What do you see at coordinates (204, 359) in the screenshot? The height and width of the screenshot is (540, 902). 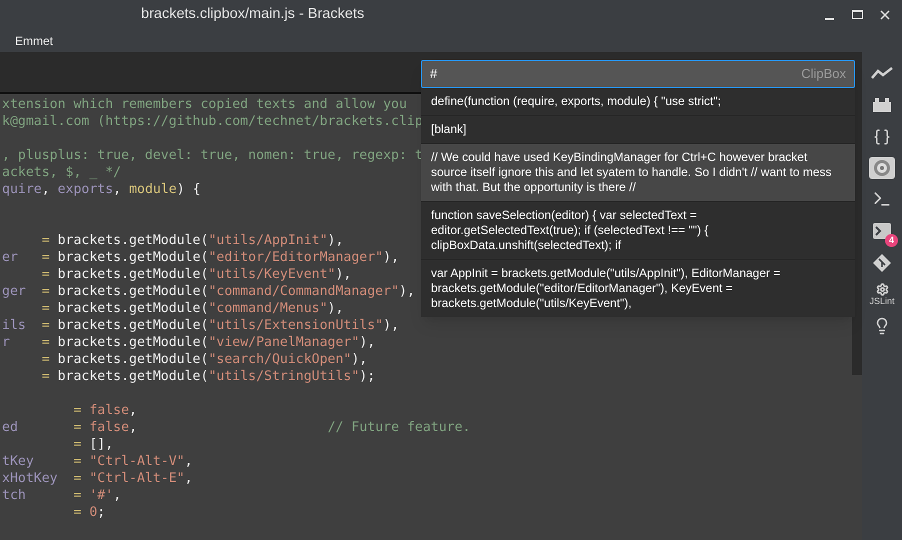 I see `code-line: = brackets.getModule("search/QuickOpen"),` at bounding box center [204, 359].